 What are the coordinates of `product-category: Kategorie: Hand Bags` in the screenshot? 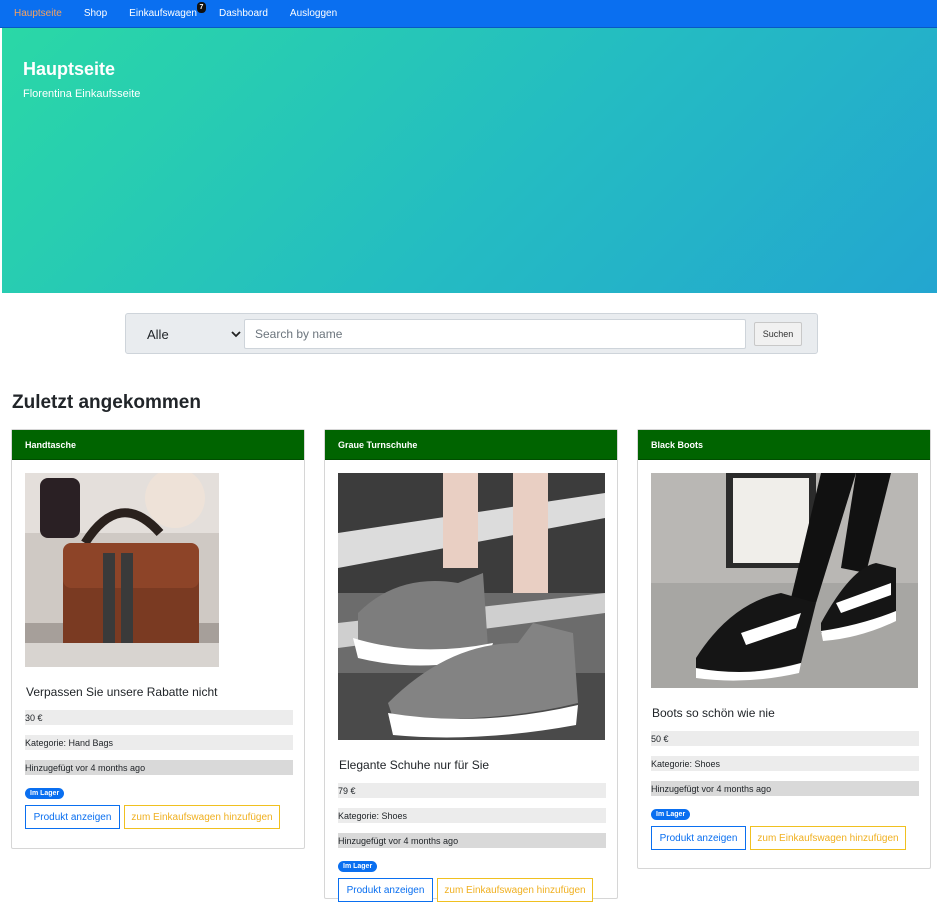 It's located at (159, 742).